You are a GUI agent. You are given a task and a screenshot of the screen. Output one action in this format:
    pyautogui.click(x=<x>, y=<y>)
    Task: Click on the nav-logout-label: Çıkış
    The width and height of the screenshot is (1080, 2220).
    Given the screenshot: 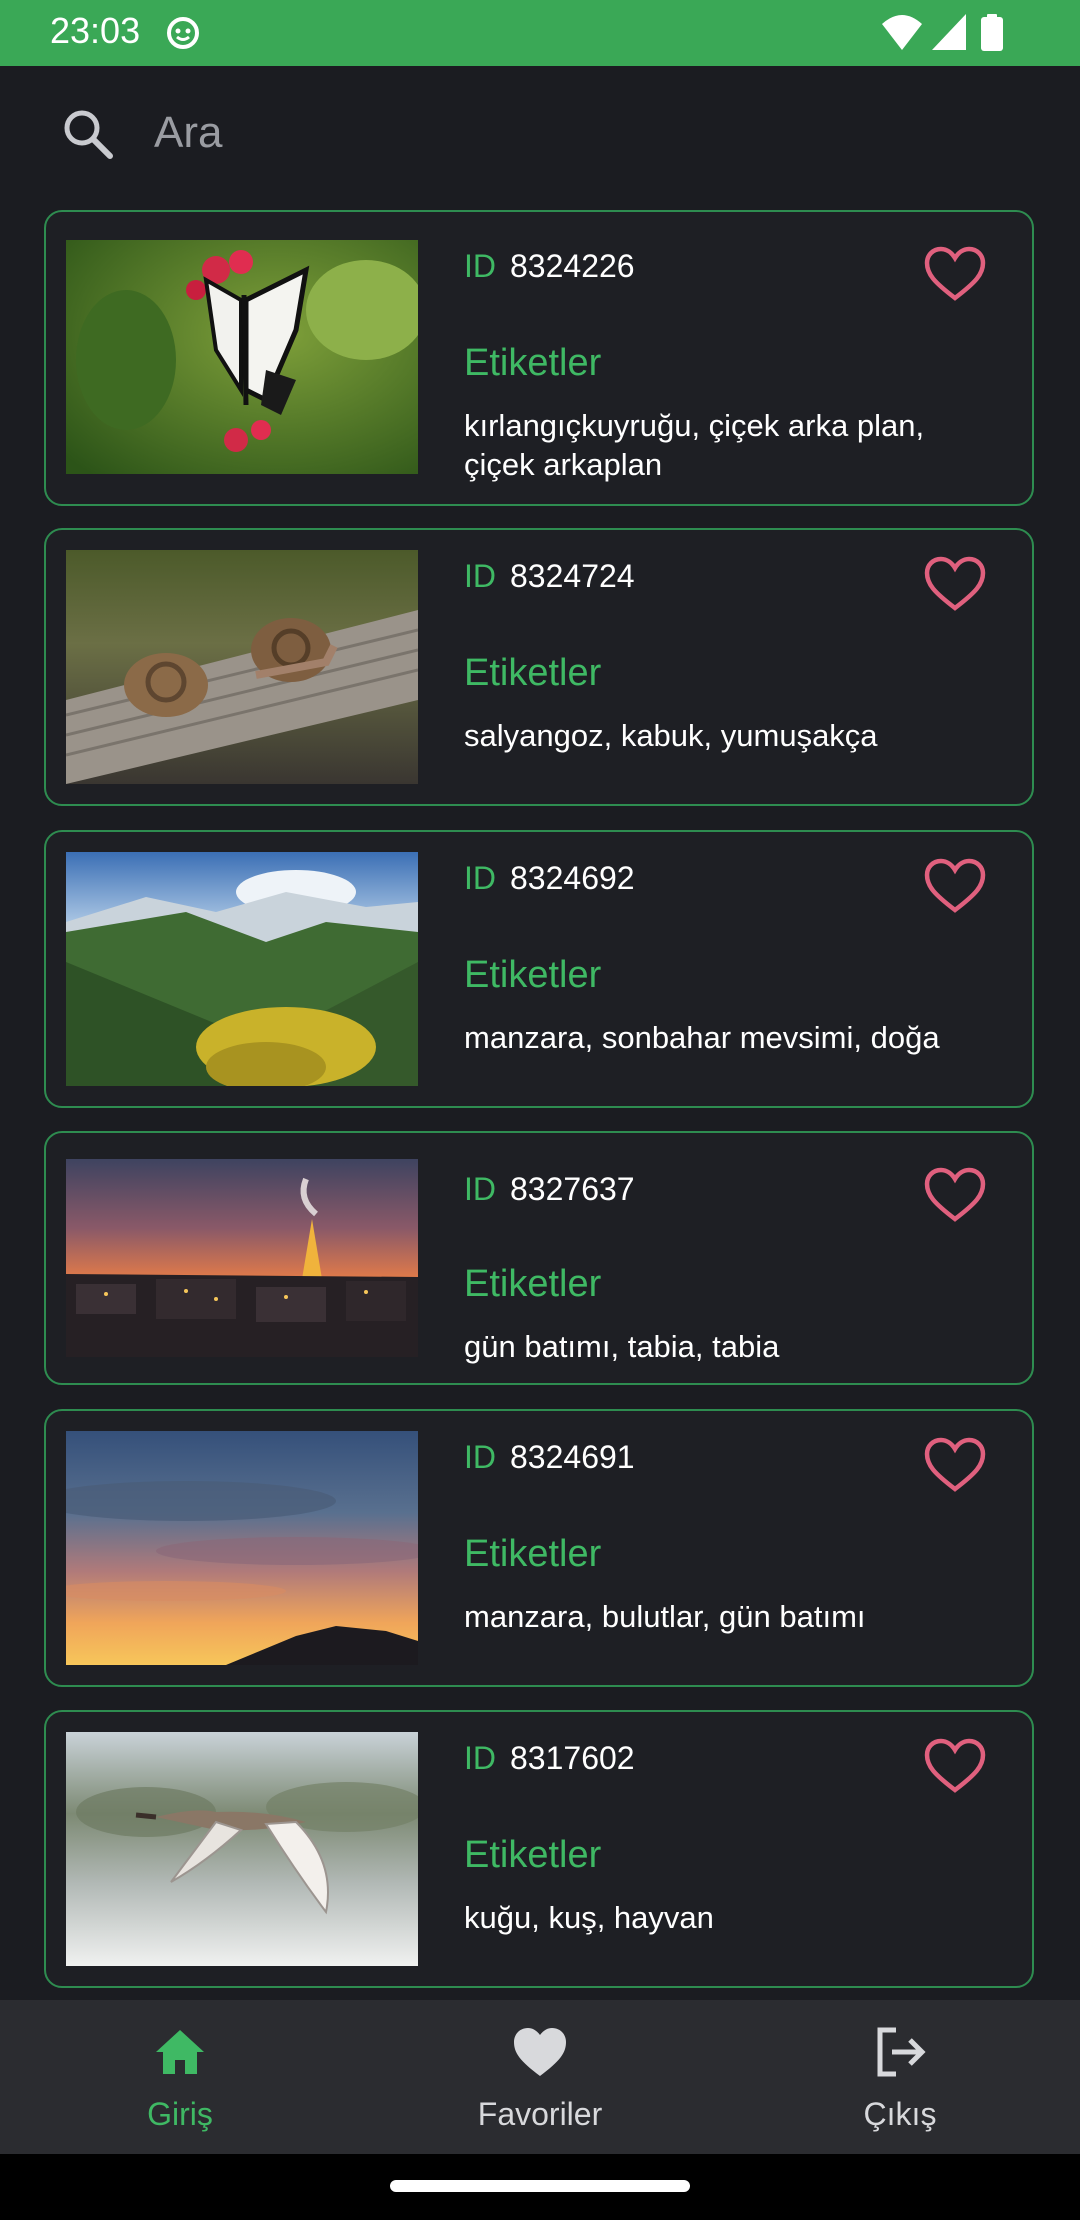 What is the action you would take?
    pyautogui.click(x=900, y=2114)
    